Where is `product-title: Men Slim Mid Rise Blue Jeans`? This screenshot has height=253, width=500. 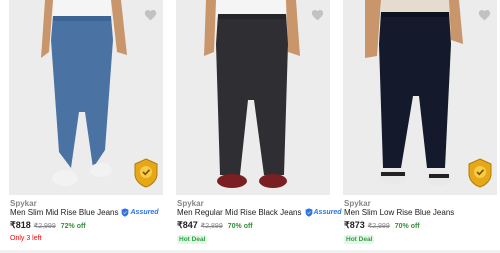
product-title: Men Slim Mid Rise Blue Jeans is located at coordinates (64, 212).